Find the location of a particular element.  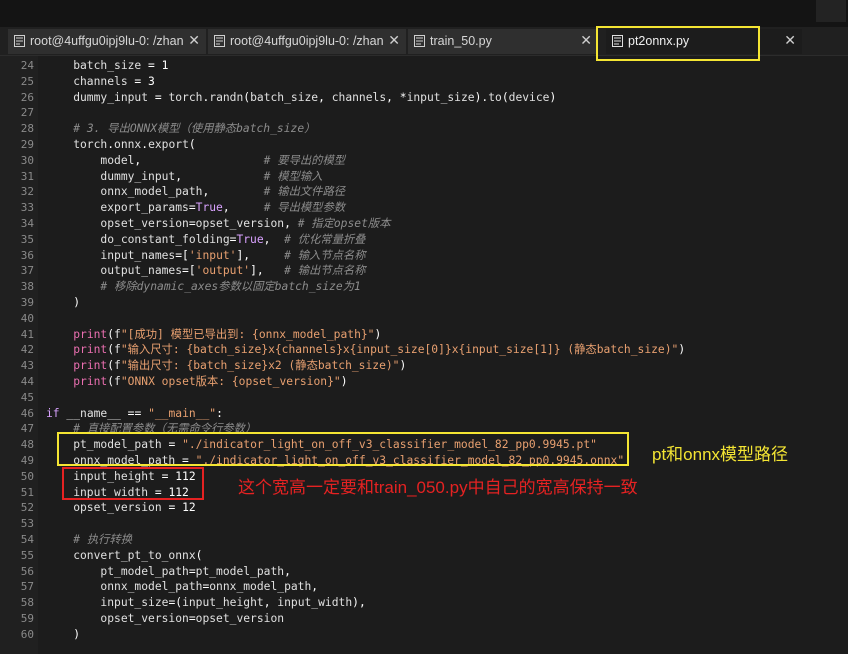

tab-terminal-1: root@4uffgu0ipj9lu-0: /zhan ✕ is located at coordinates (107, 41).